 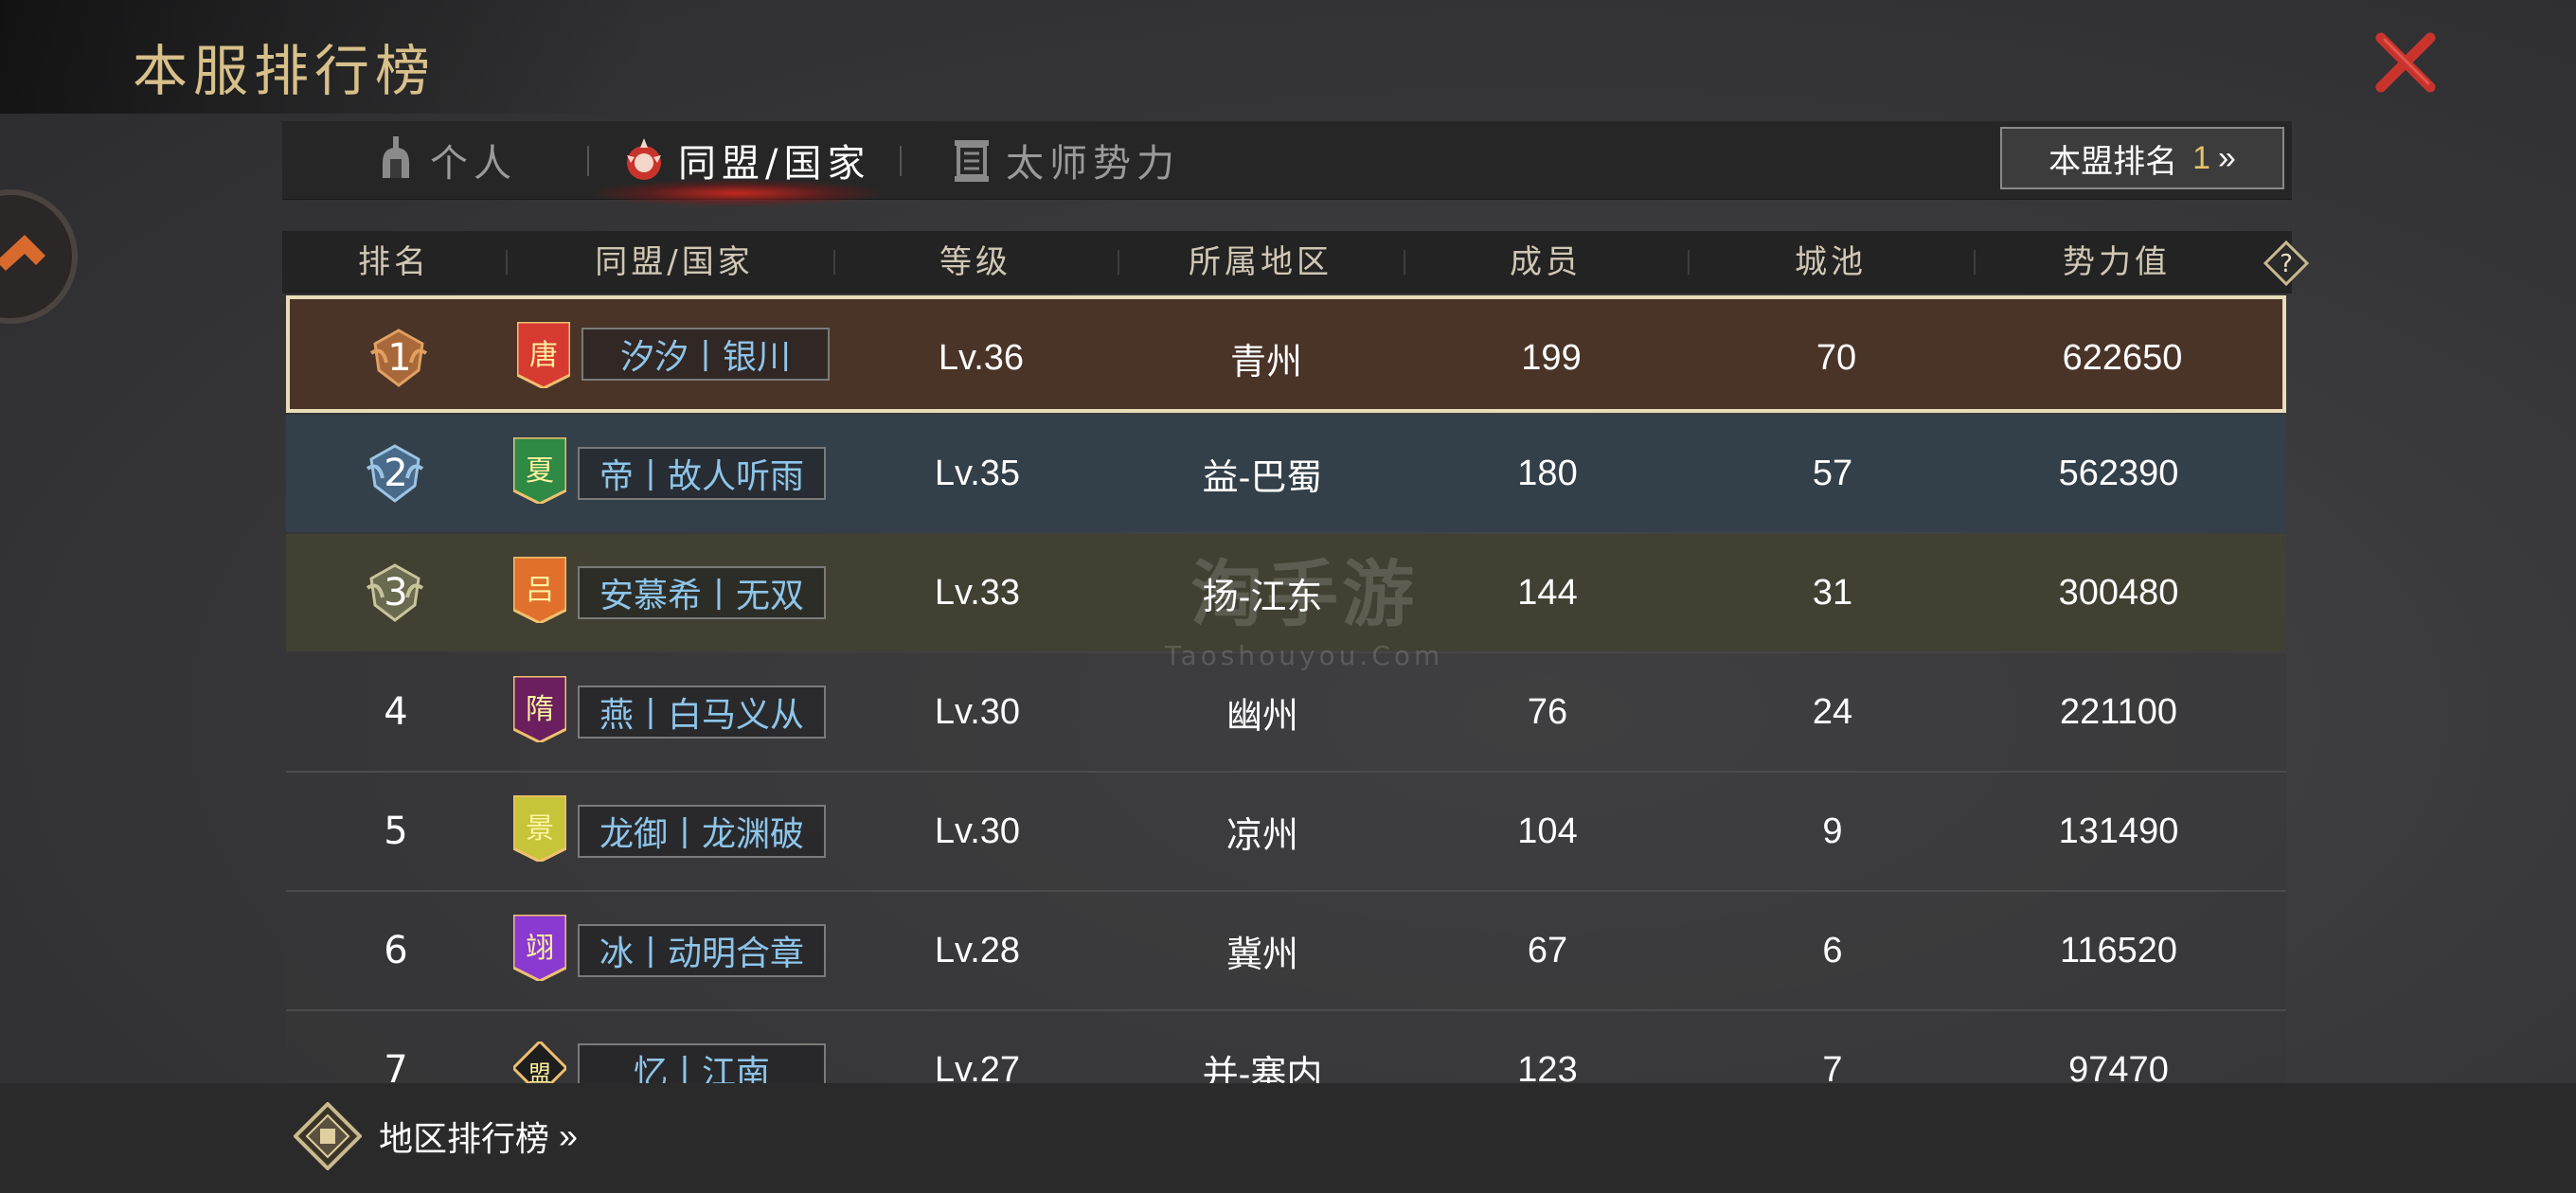 What do you see at coordinates (1262, 477) in the screenshot?
I see `region-cell: 益-巴蜀` at bounding box center [1262, 477].